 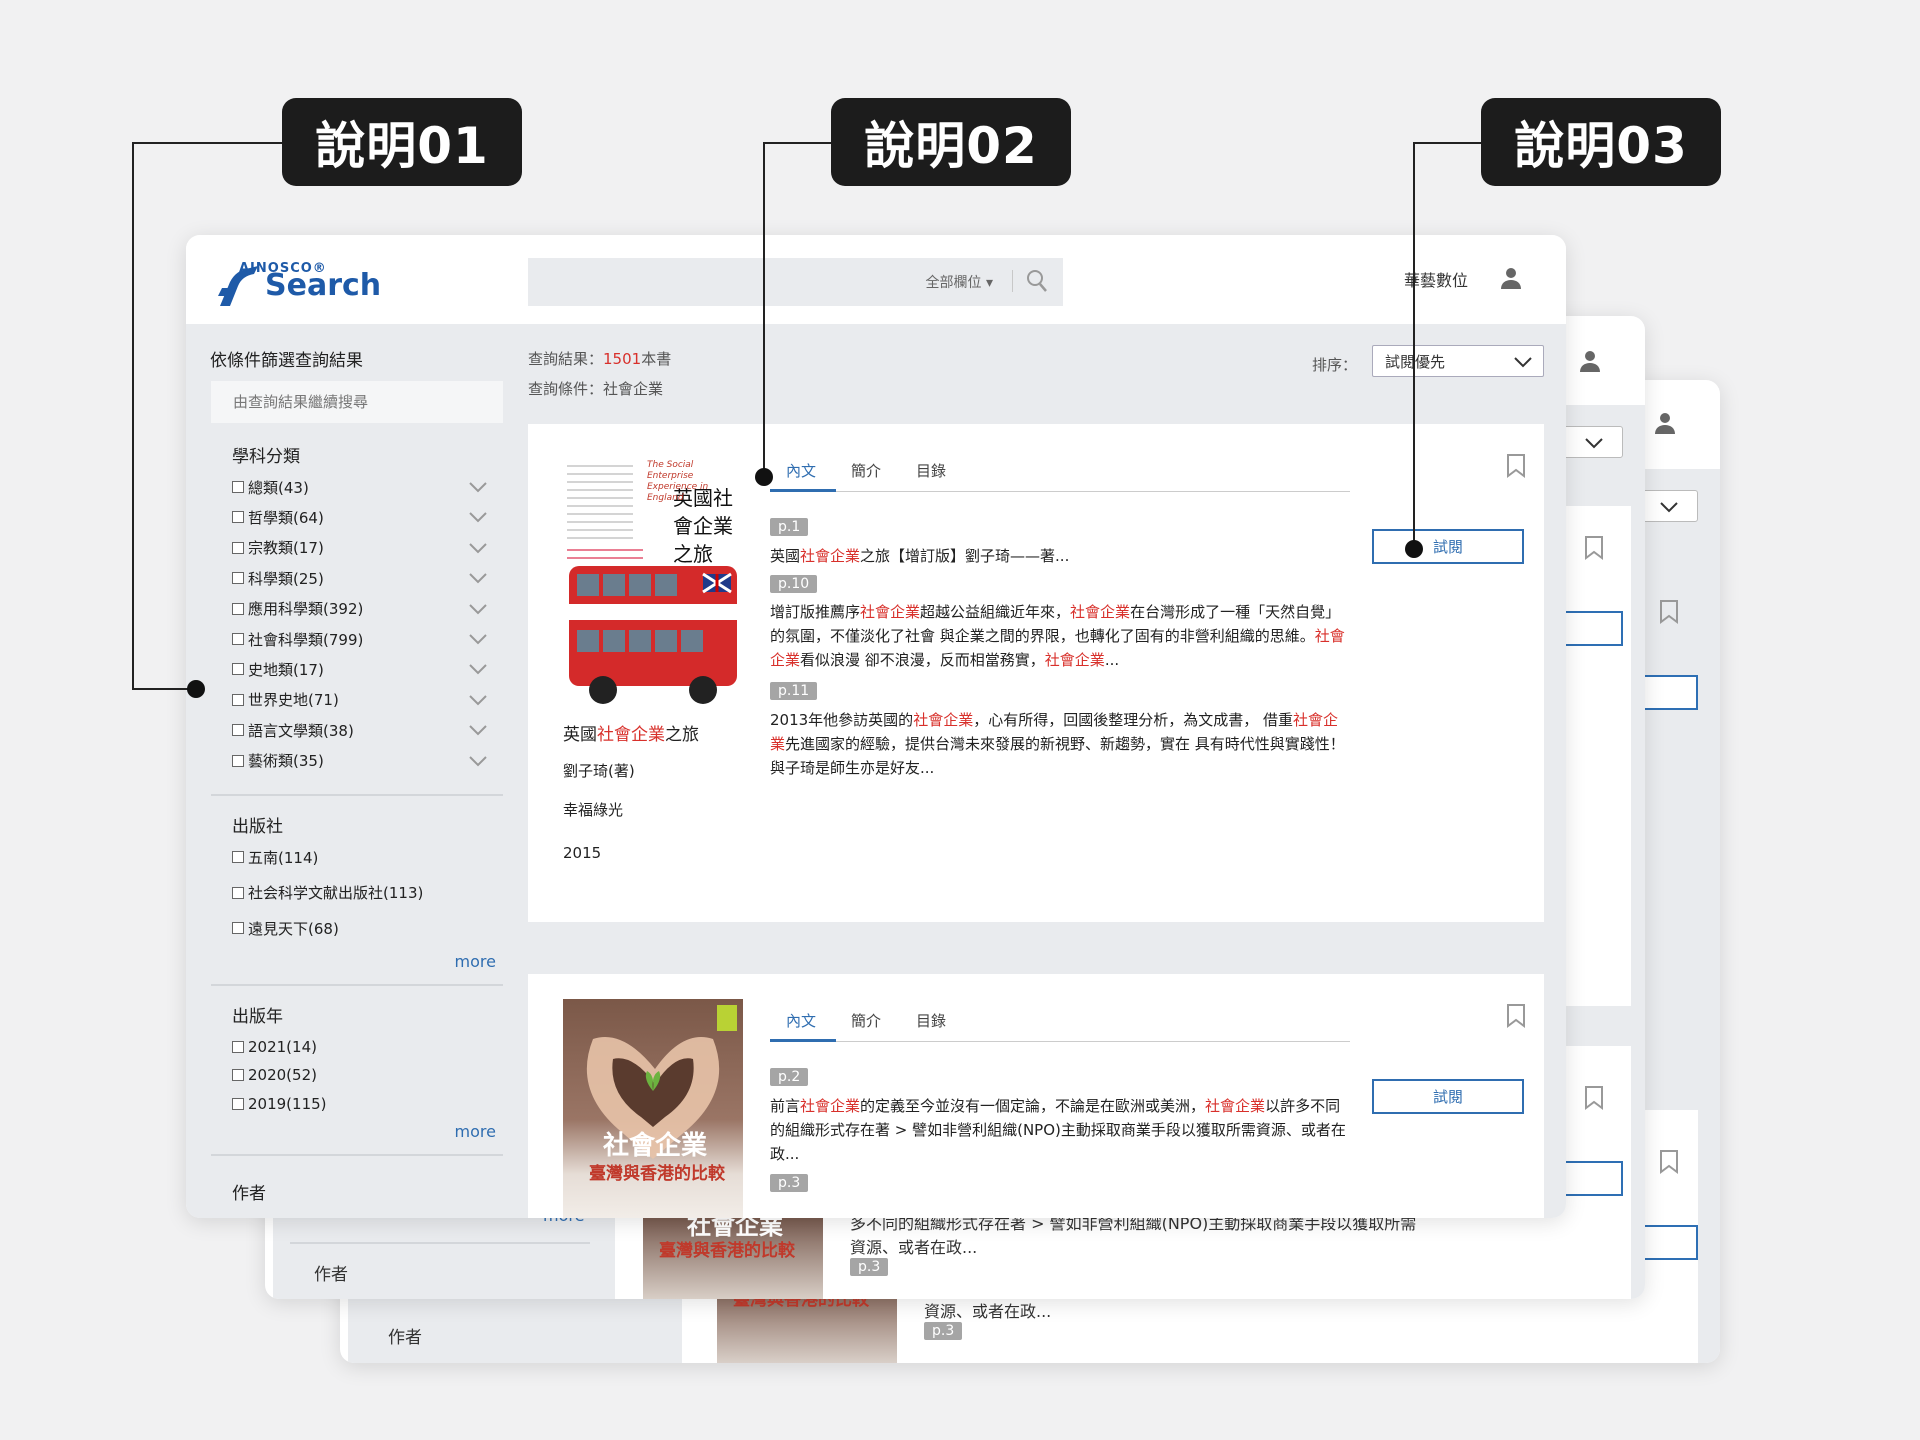 What do you see at coordinates (207, 143) in the screenshot?
I see `callout-1-line-h1` at bounding box center [207, 143].